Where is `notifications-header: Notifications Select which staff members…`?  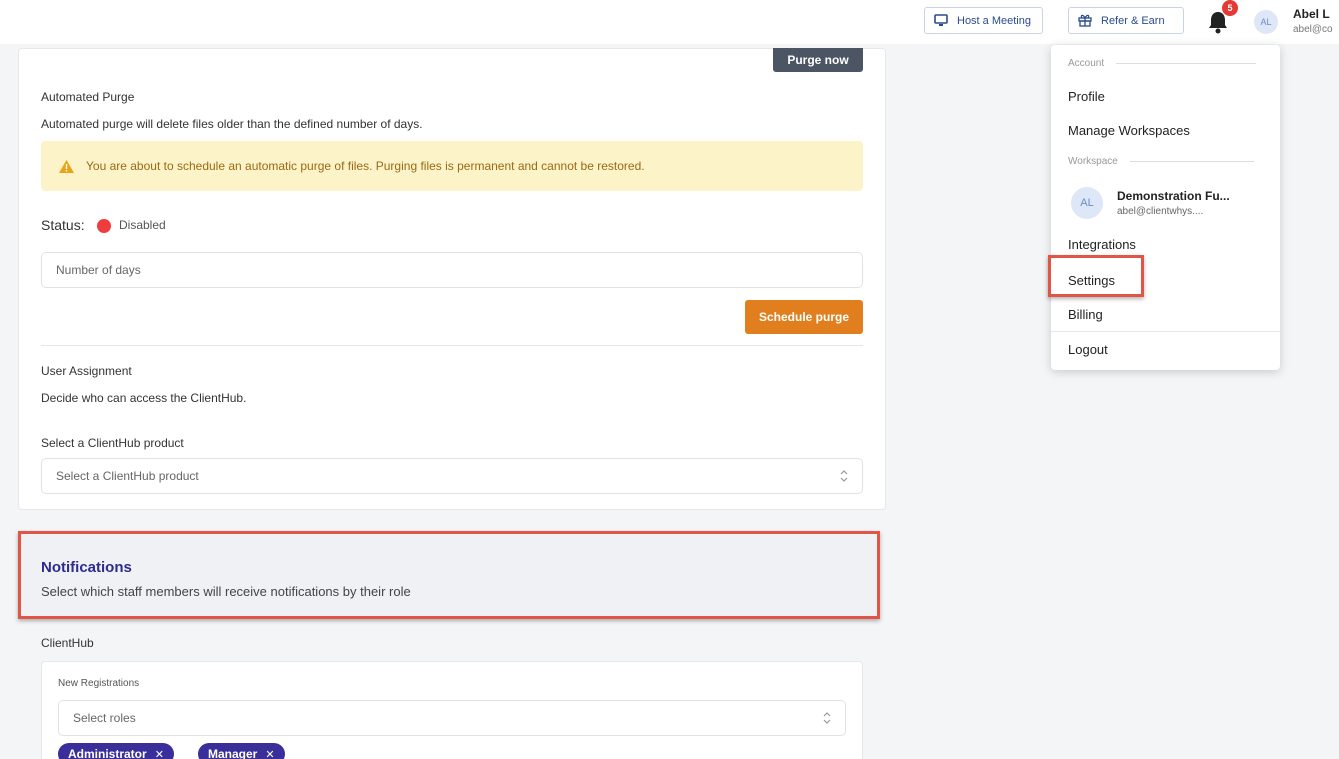
notifications-header: Notifications Select which staff members… is located at coordinates (449, 575).